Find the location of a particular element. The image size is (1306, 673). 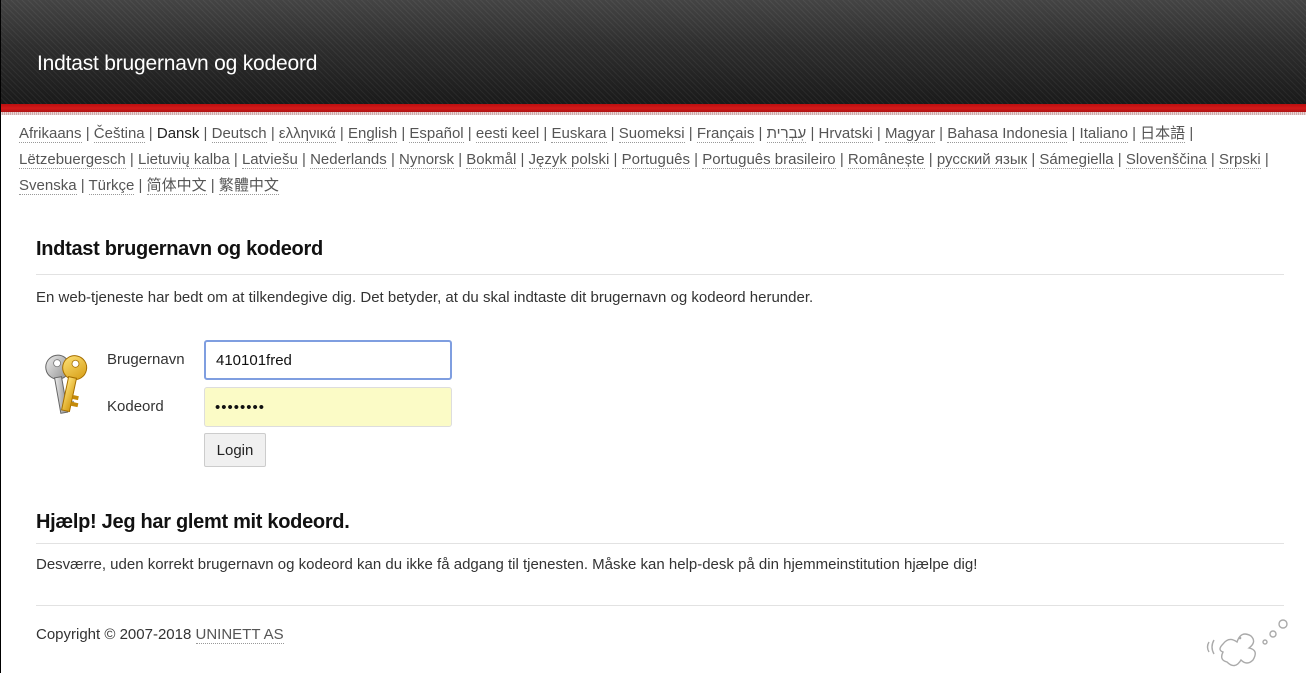

language-link: Suomeksi is located at coordinates (651, 134).